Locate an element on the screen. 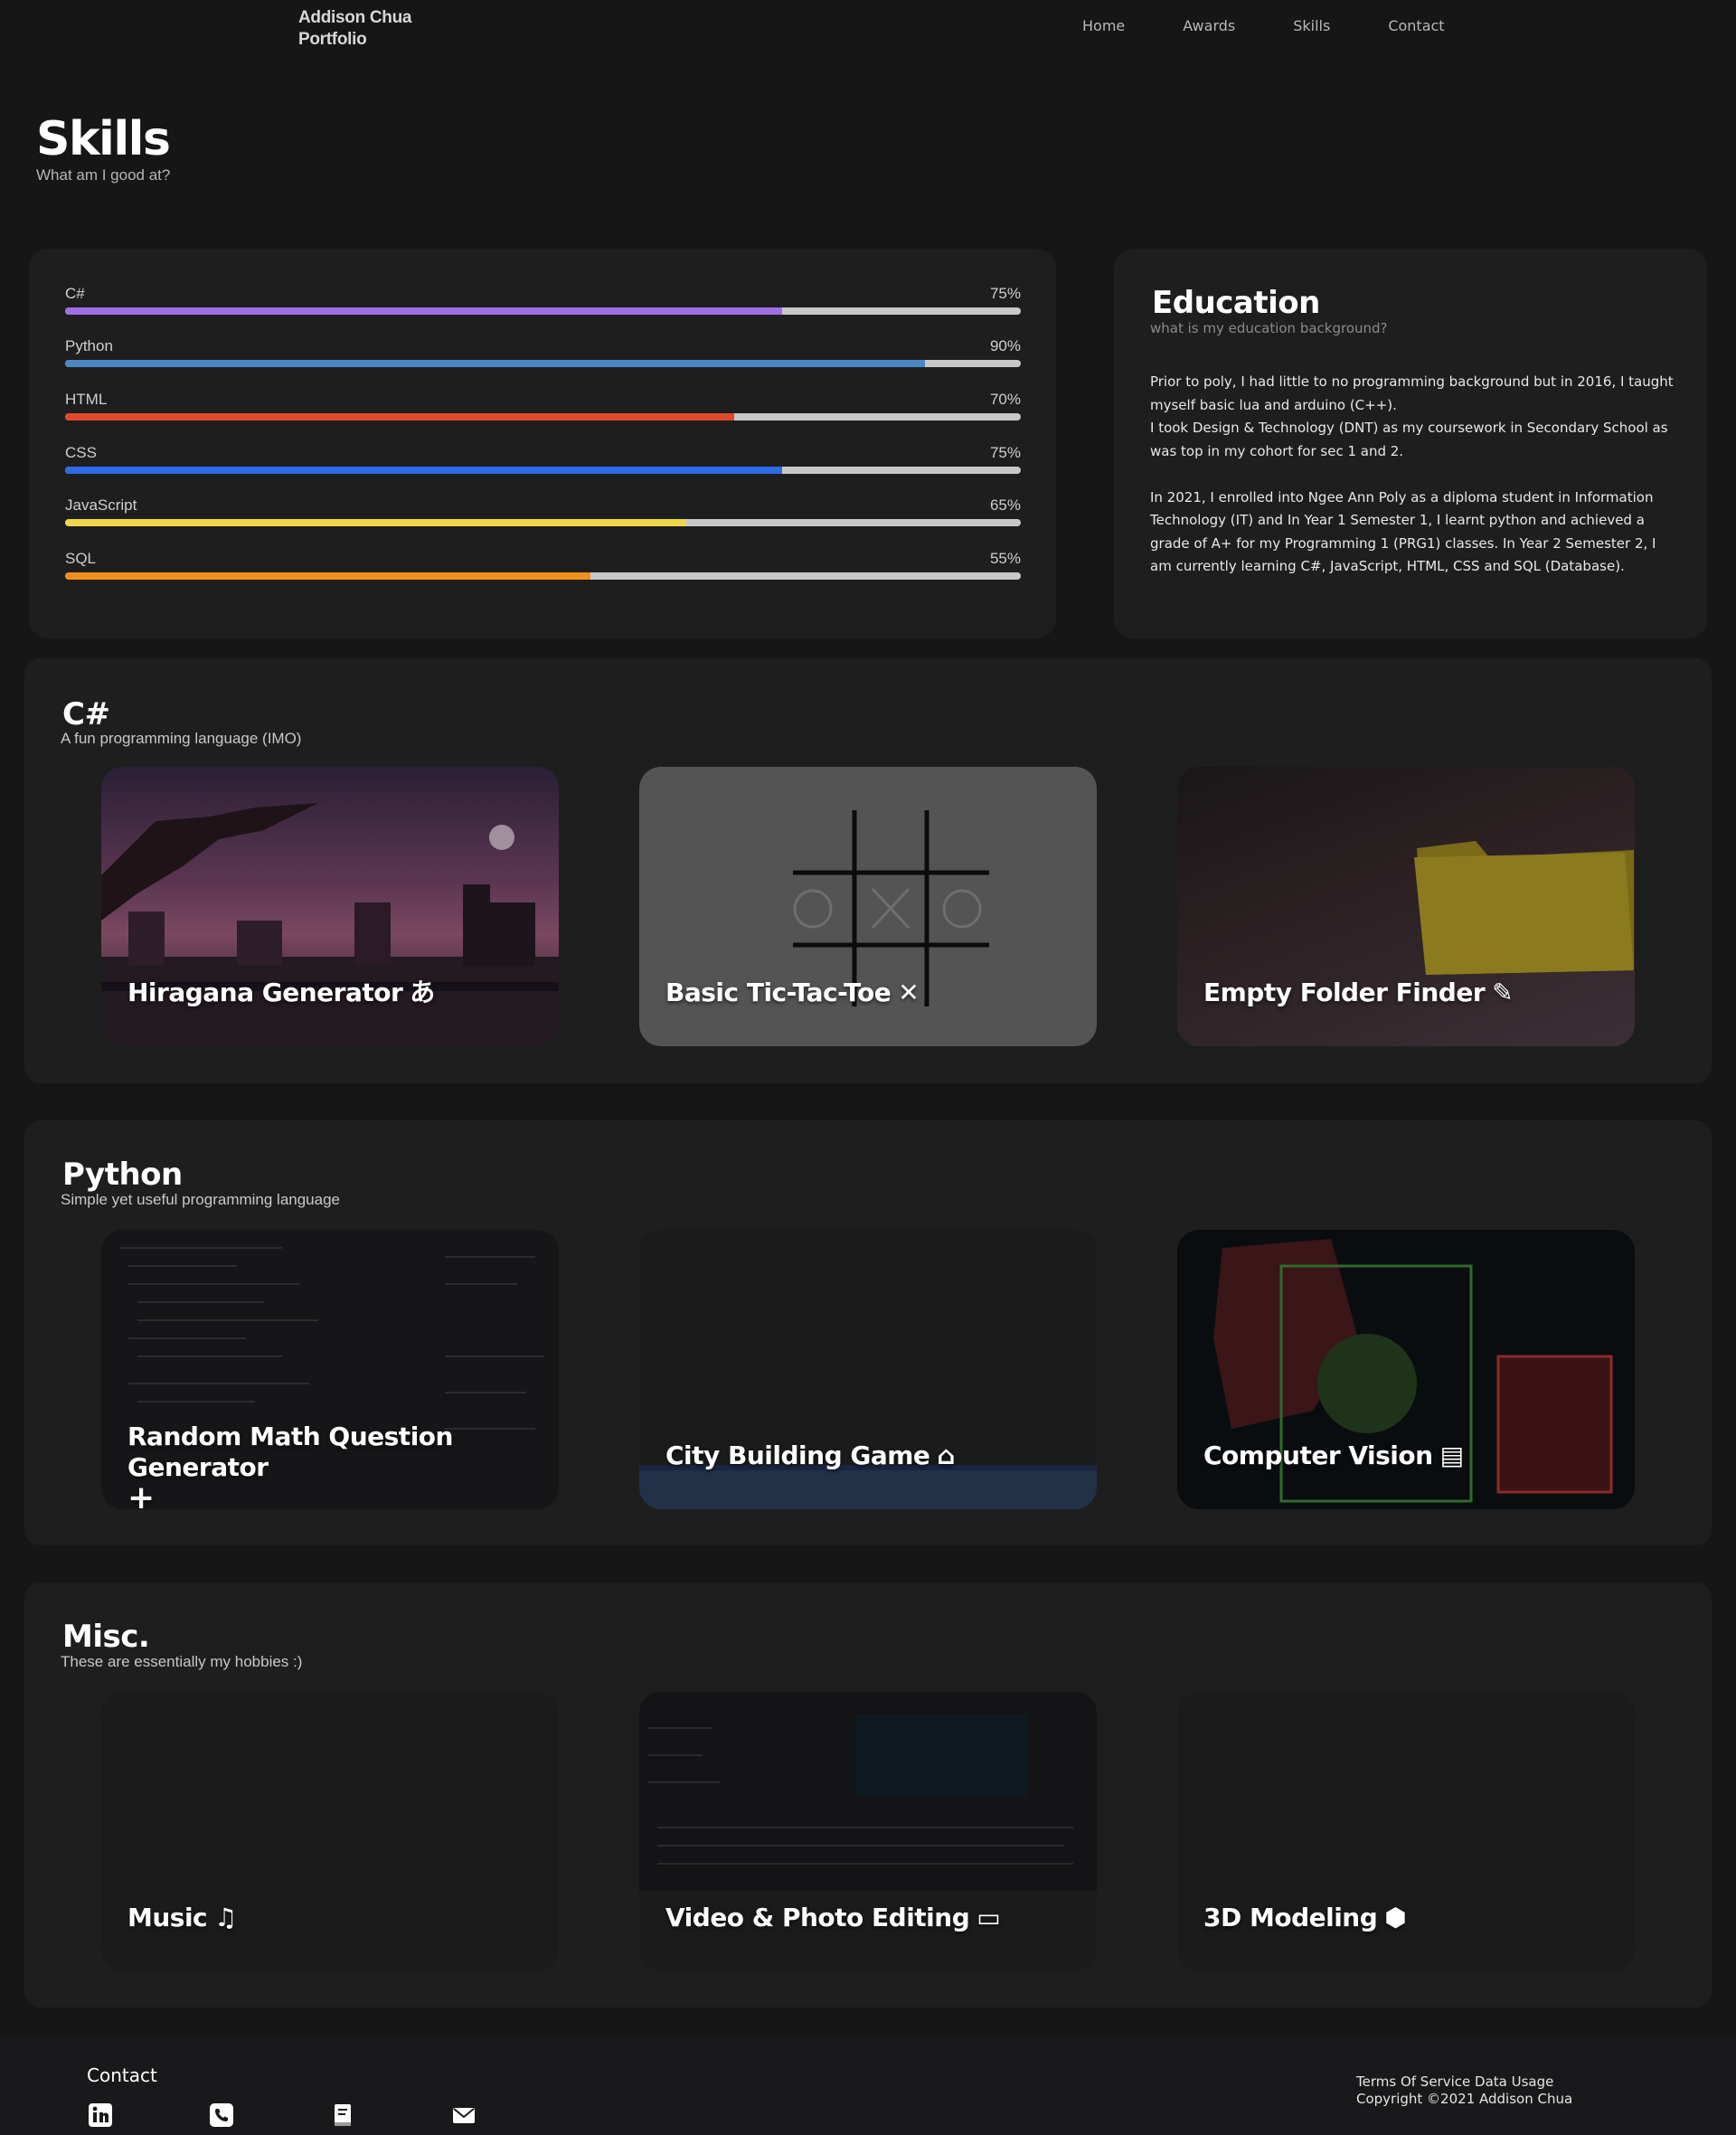  nav-skills: Skills is located at coordinates (1312, 25).